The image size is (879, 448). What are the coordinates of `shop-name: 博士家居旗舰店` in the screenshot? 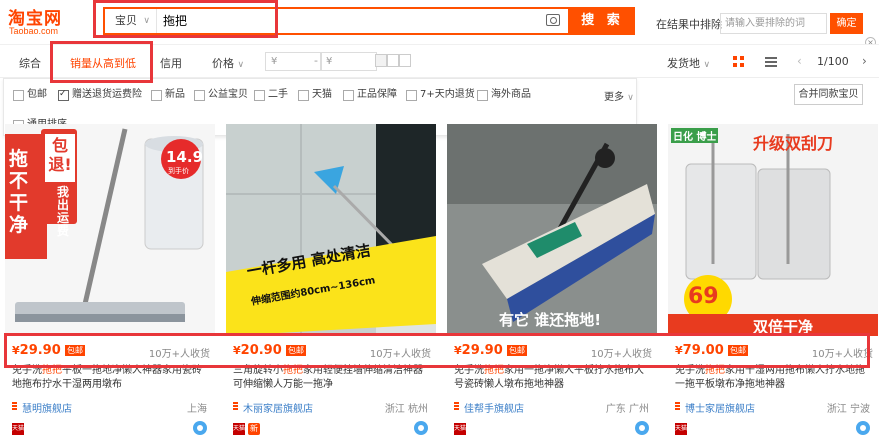 It's located at (720, 407).